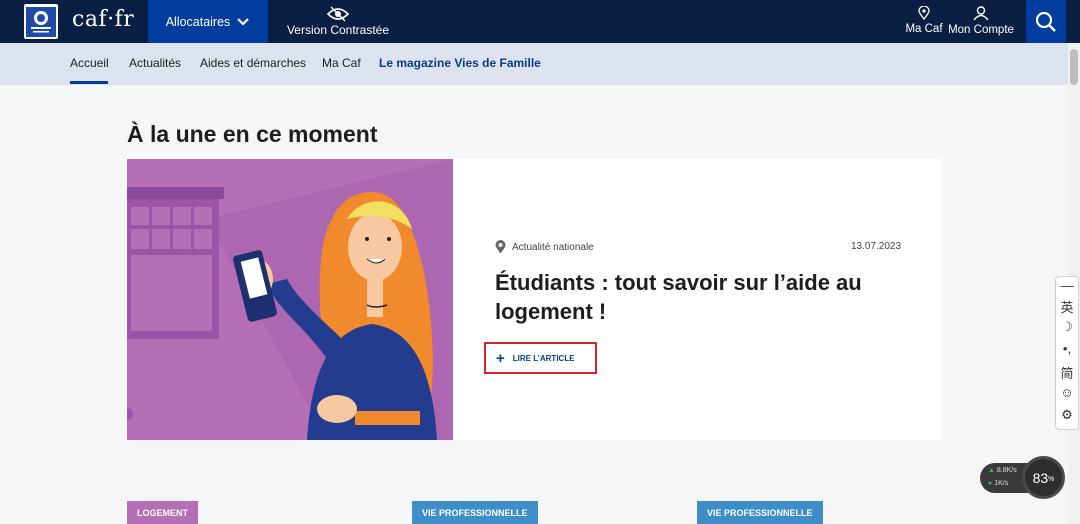 The height and width of the screenshot is (524, 1080). What do you see at coordinates (924, 29) in the screenshot?
I see `ma-caf-label: Ma Caf` at bounding box center [924, 29].